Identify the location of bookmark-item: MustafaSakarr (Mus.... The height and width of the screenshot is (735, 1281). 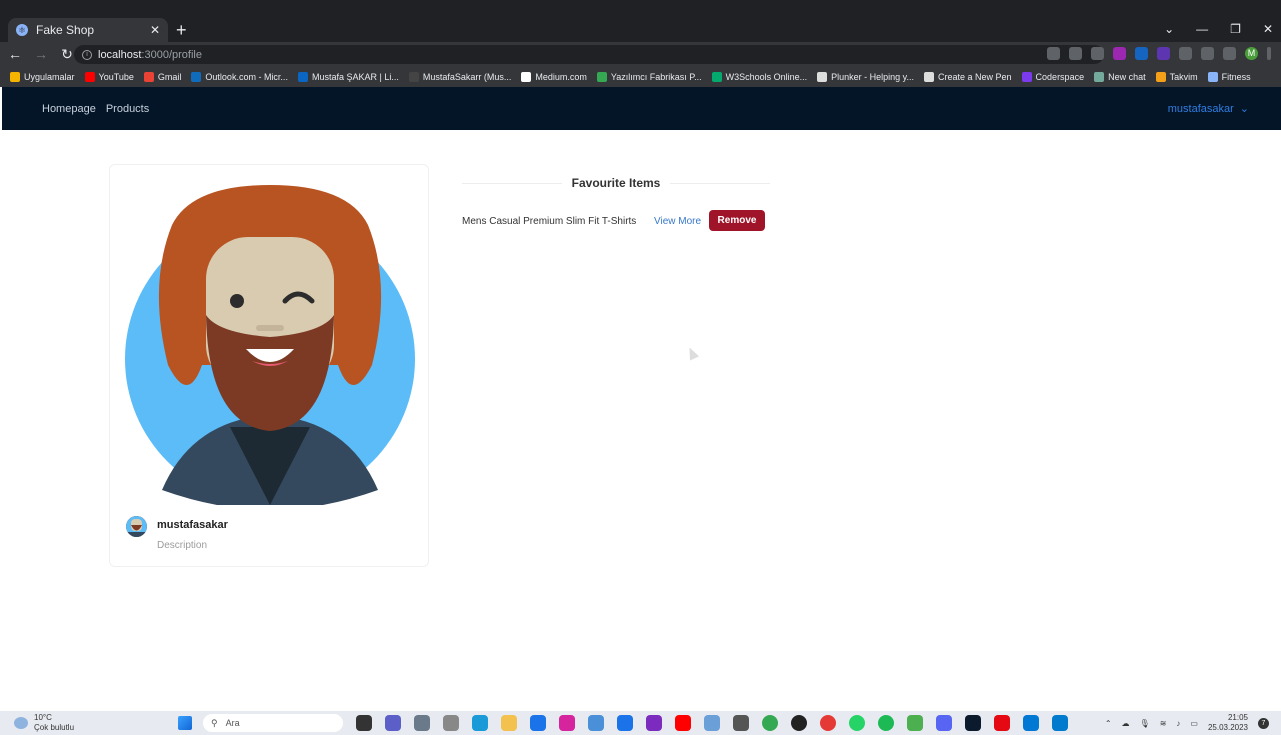
(460, 76).